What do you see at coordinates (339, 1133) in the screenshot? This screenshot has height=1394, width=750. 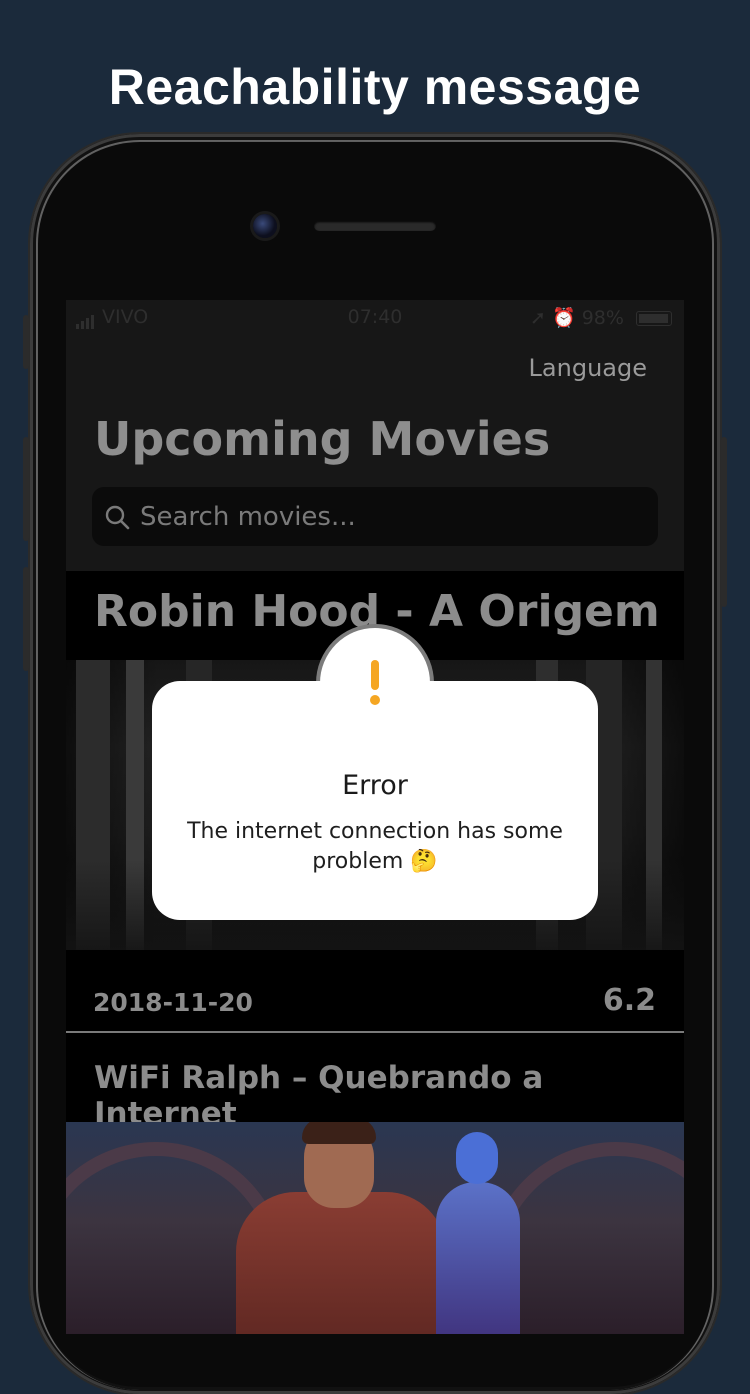 I see `poster-character-hair` at bounding box center [339, 1133].